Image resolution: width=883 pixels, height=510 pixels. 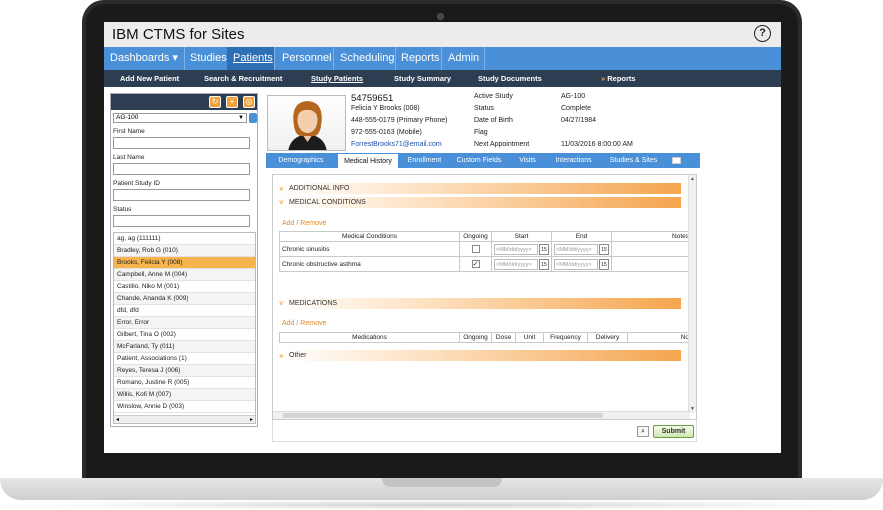 I want to click on list-item: Patient, Associations (1), so click(x=184, y=359).